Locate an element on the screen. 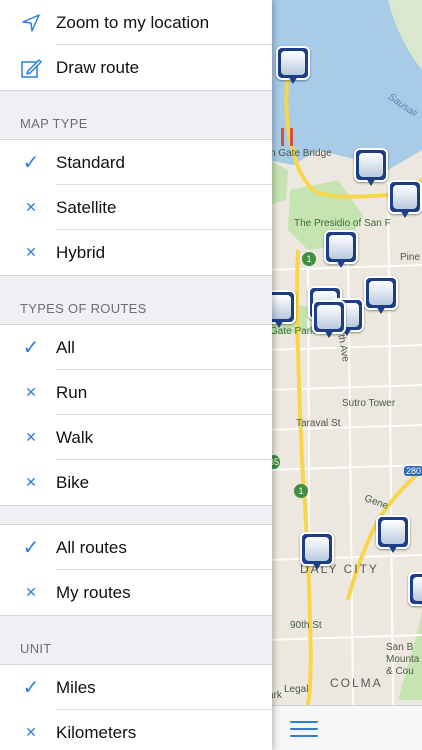 The image size is (422, 750). zoom-to-location-item: Zoom to my location is located at coordinates (136, 22).